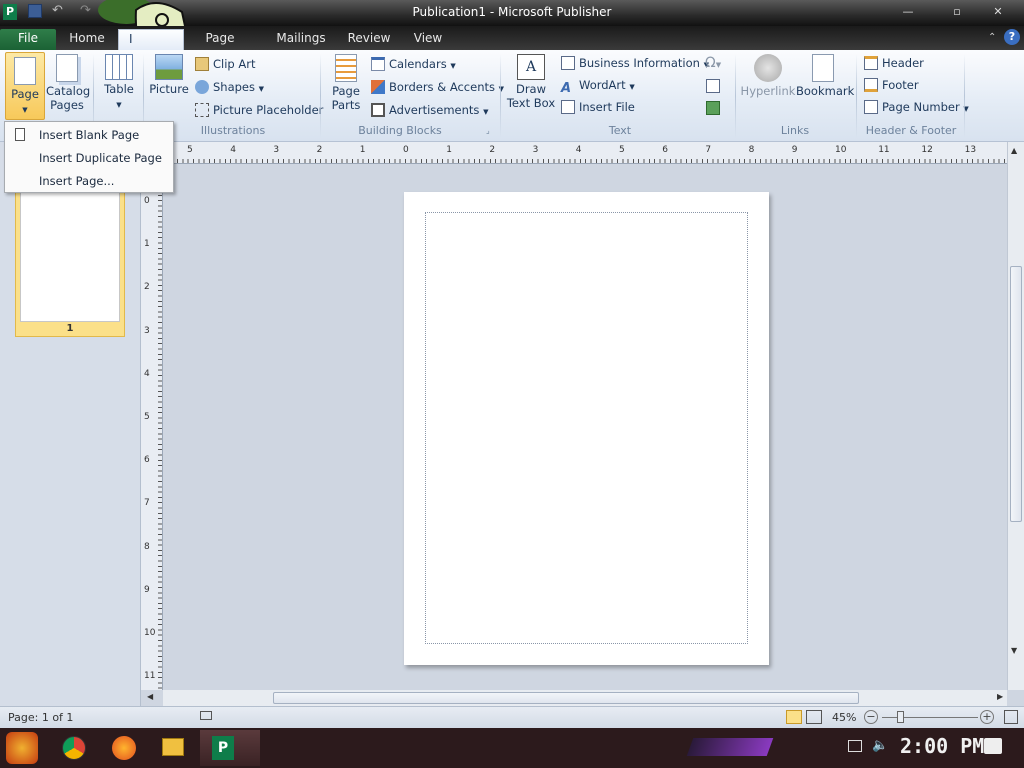  Describe the element at coordinates (234, 64) in the screenshot. I see `clip-art-label: Clip Art` at that location.